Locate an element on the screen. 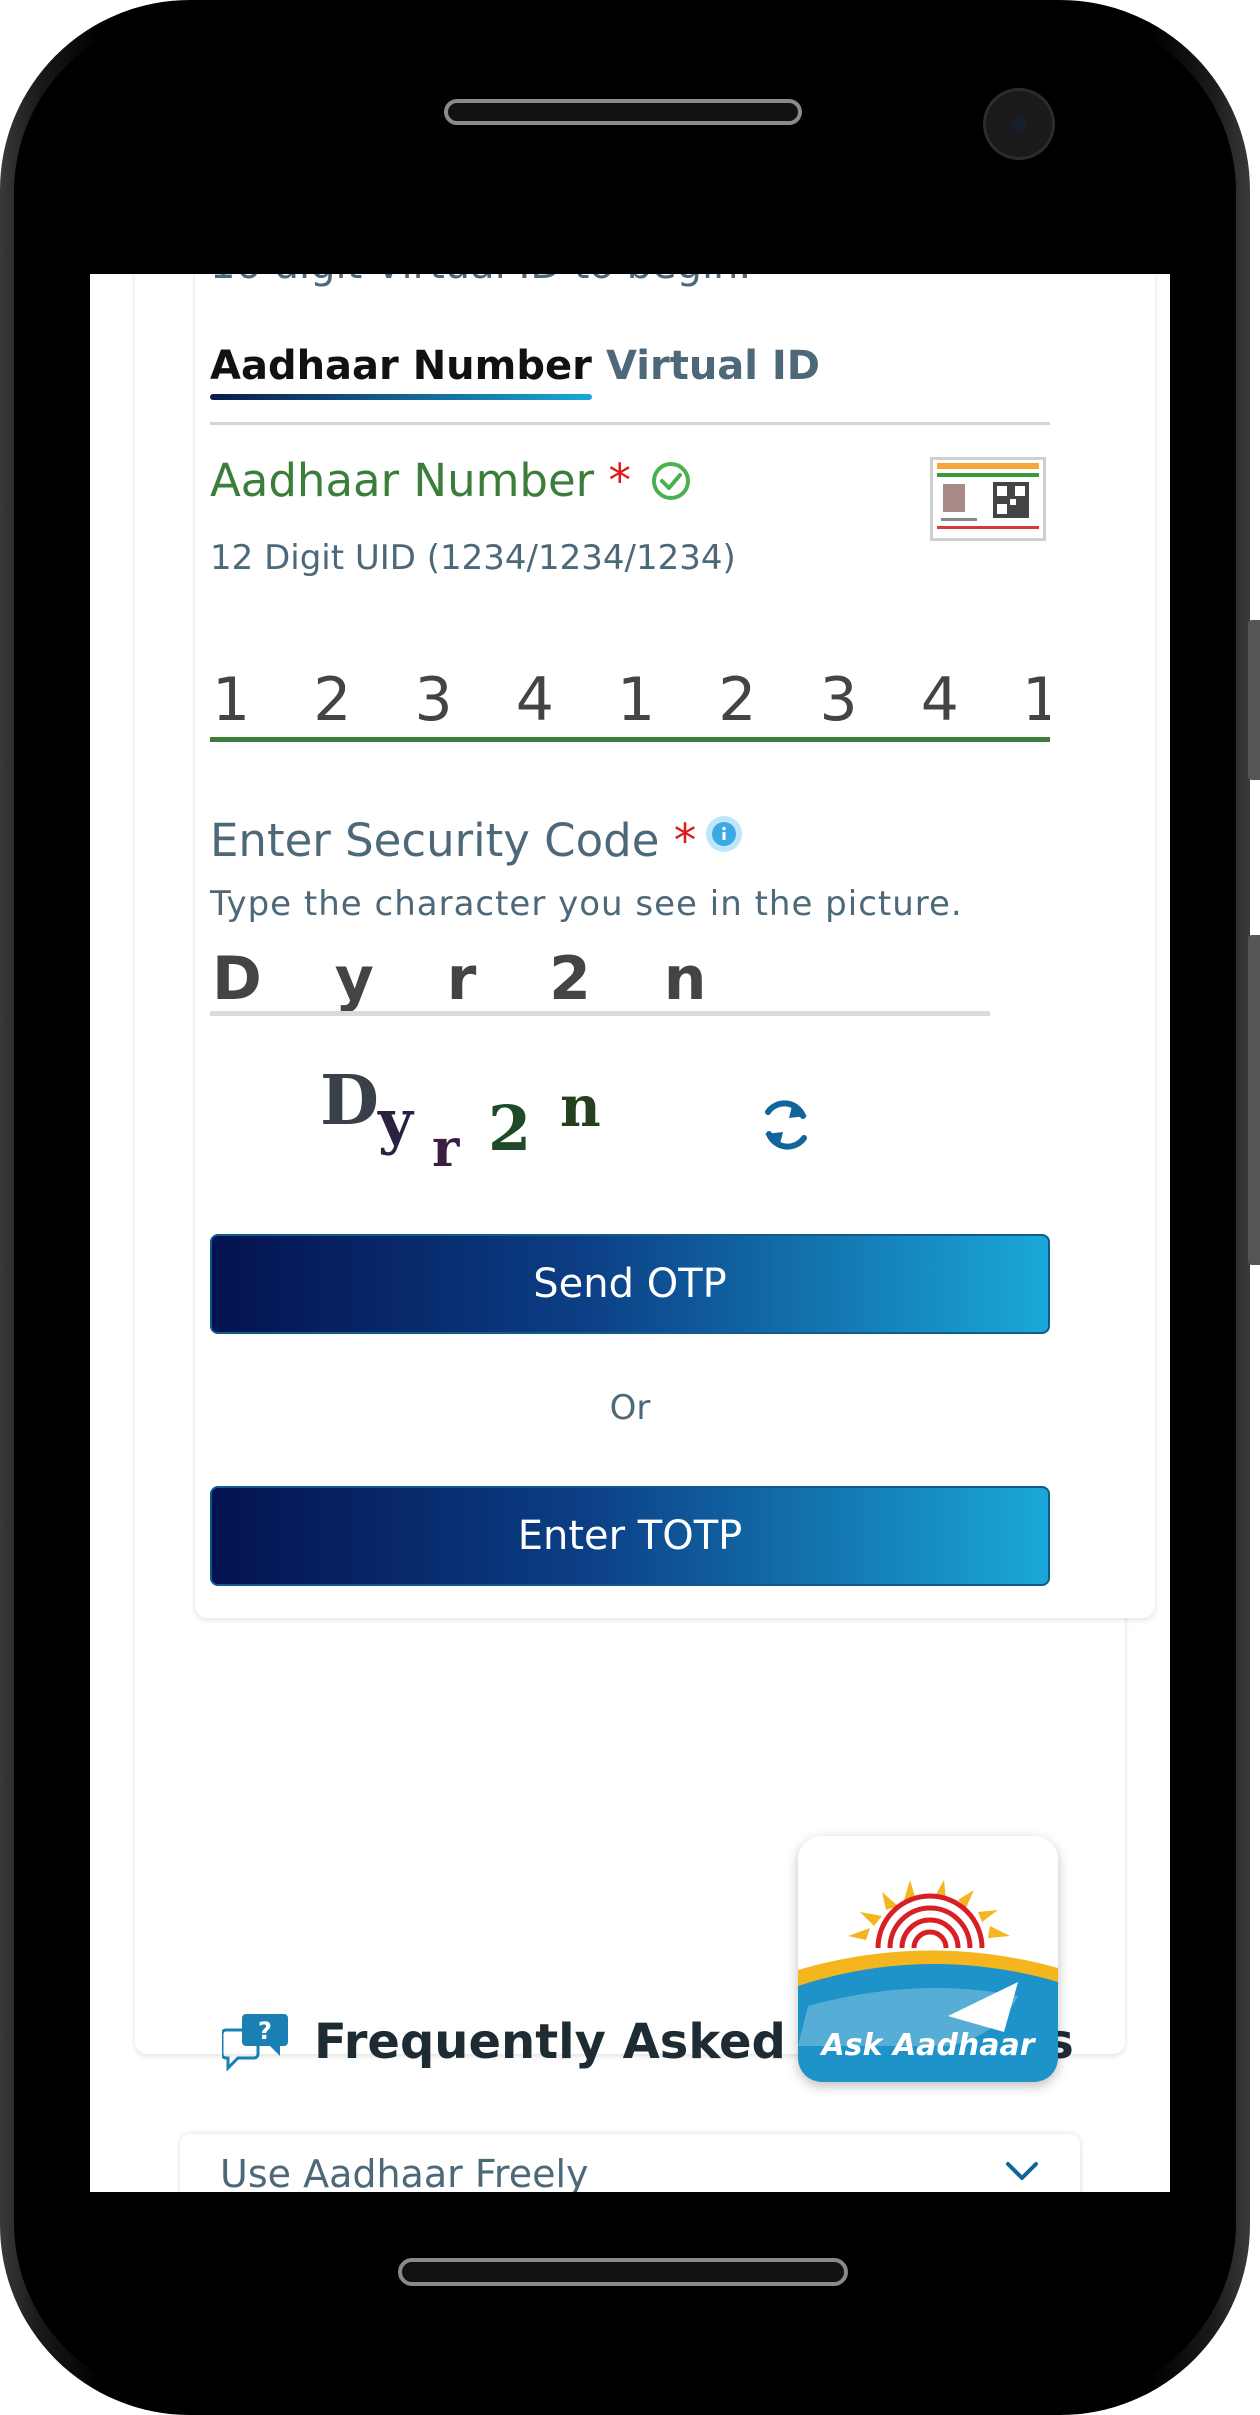  faq-item-label: Use Aadhaar Freely is located at coordinates (404, 2172).